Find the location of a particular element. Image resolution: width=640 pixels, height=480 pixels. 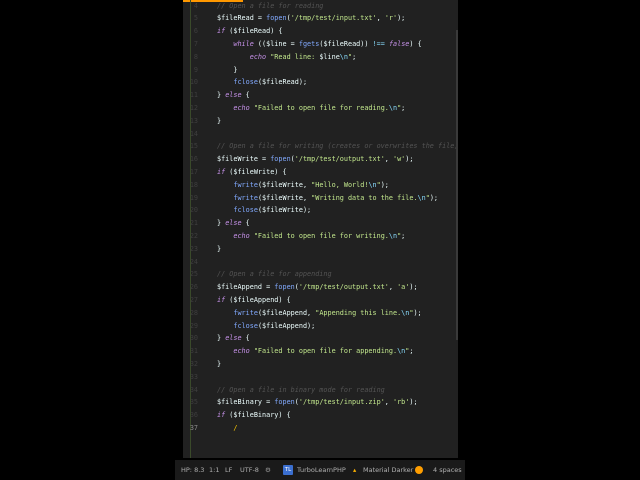

line-number: 37 is located at coordinates (193, 428).